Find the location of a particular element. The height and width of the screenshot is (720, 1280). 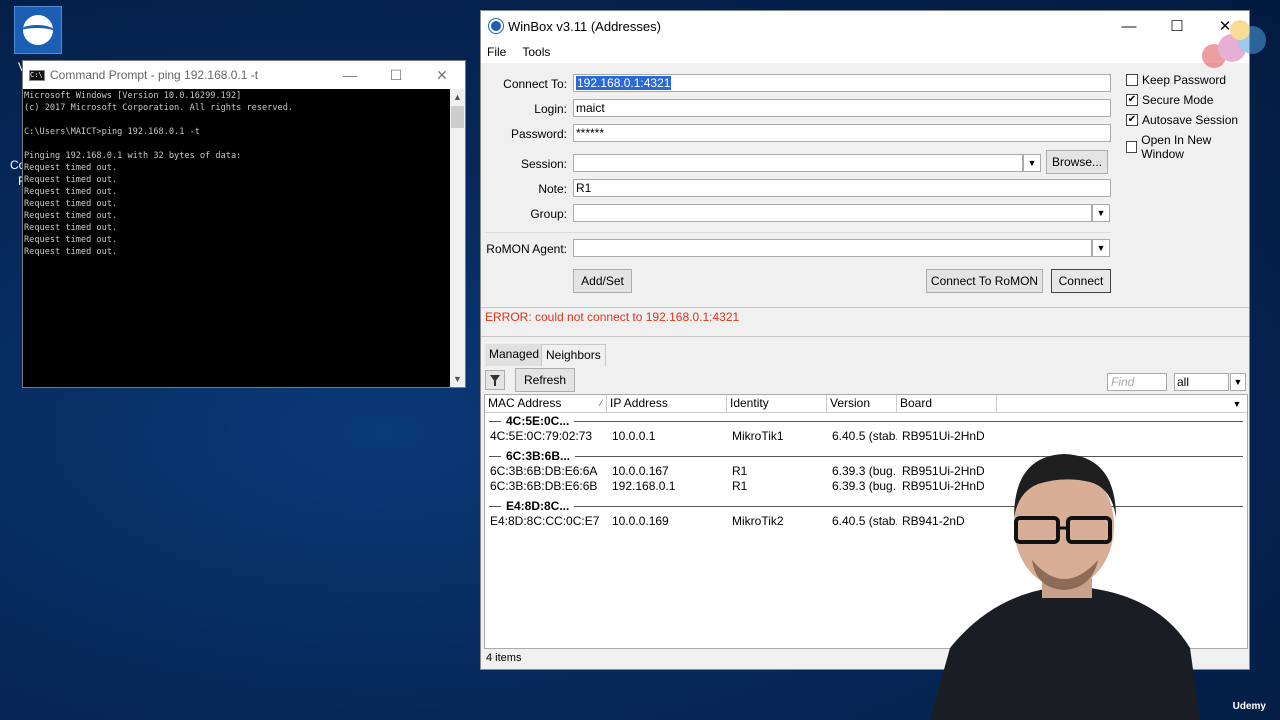

table-cell: 10.0.0.167 is located at coordinates (640, 471).